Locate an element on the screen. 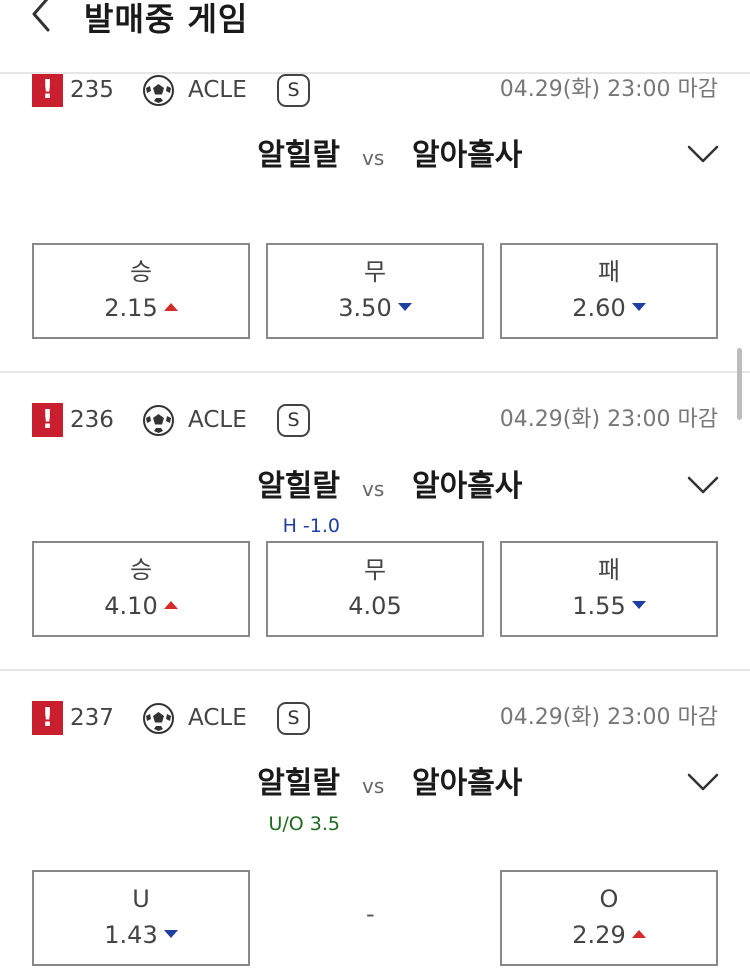 The width and height of the screenshot is (750, 976). odds-value: 4.05 is located at coordinates (375, 606).